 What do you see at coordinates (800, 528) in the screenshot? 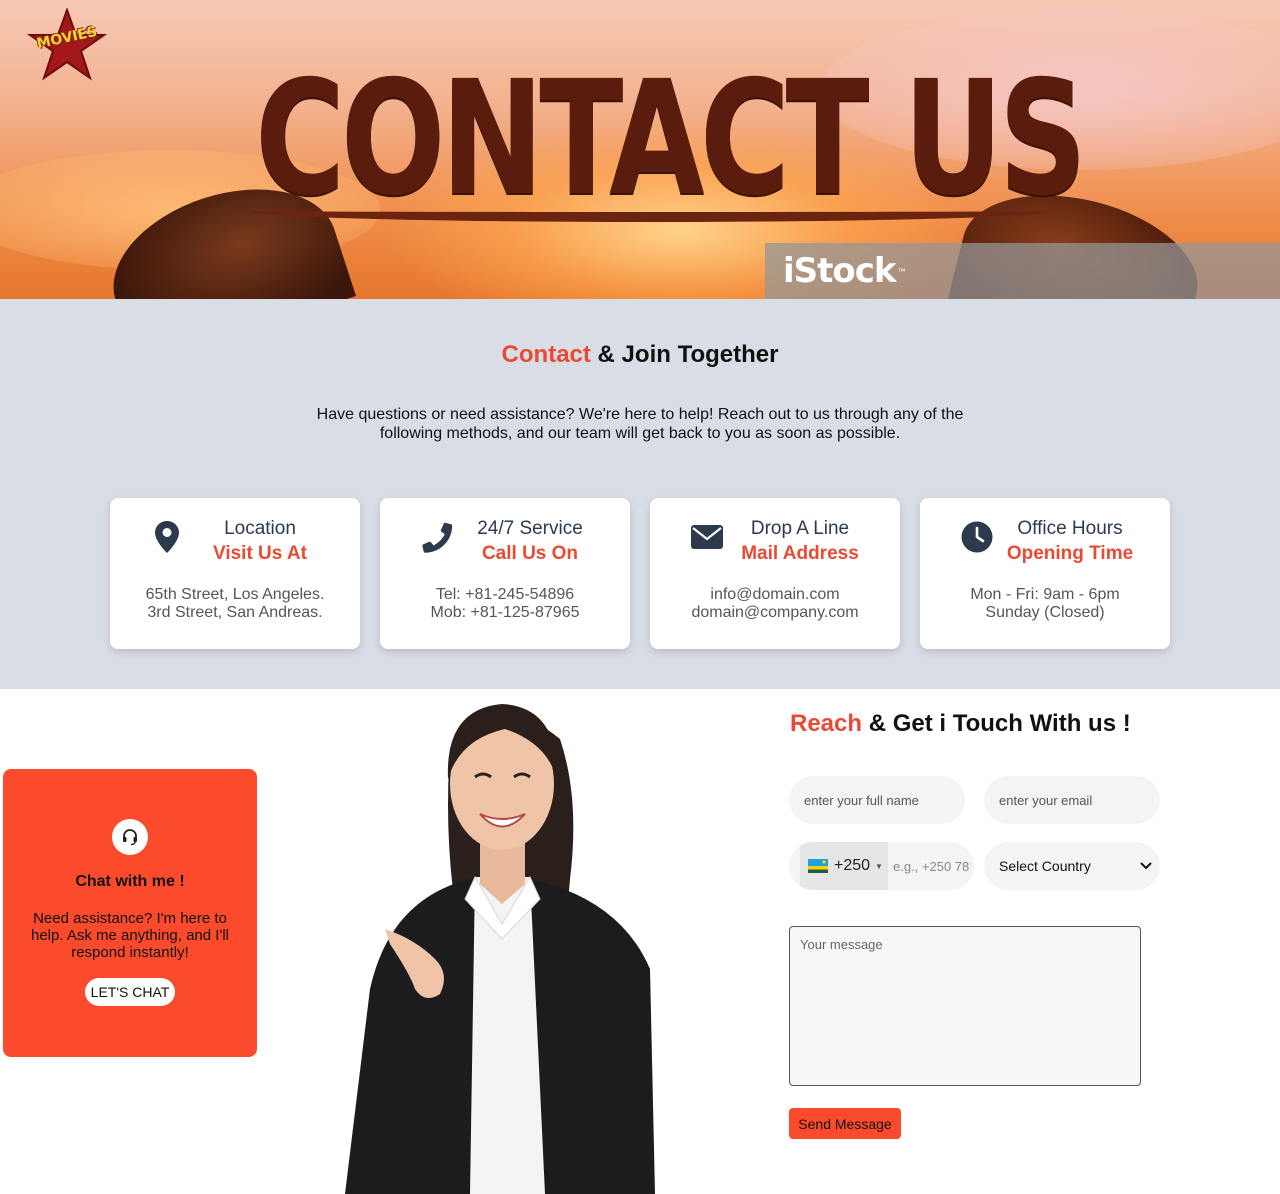
I see `card-heading: Drop A Line` at bounding box center [800, 528].